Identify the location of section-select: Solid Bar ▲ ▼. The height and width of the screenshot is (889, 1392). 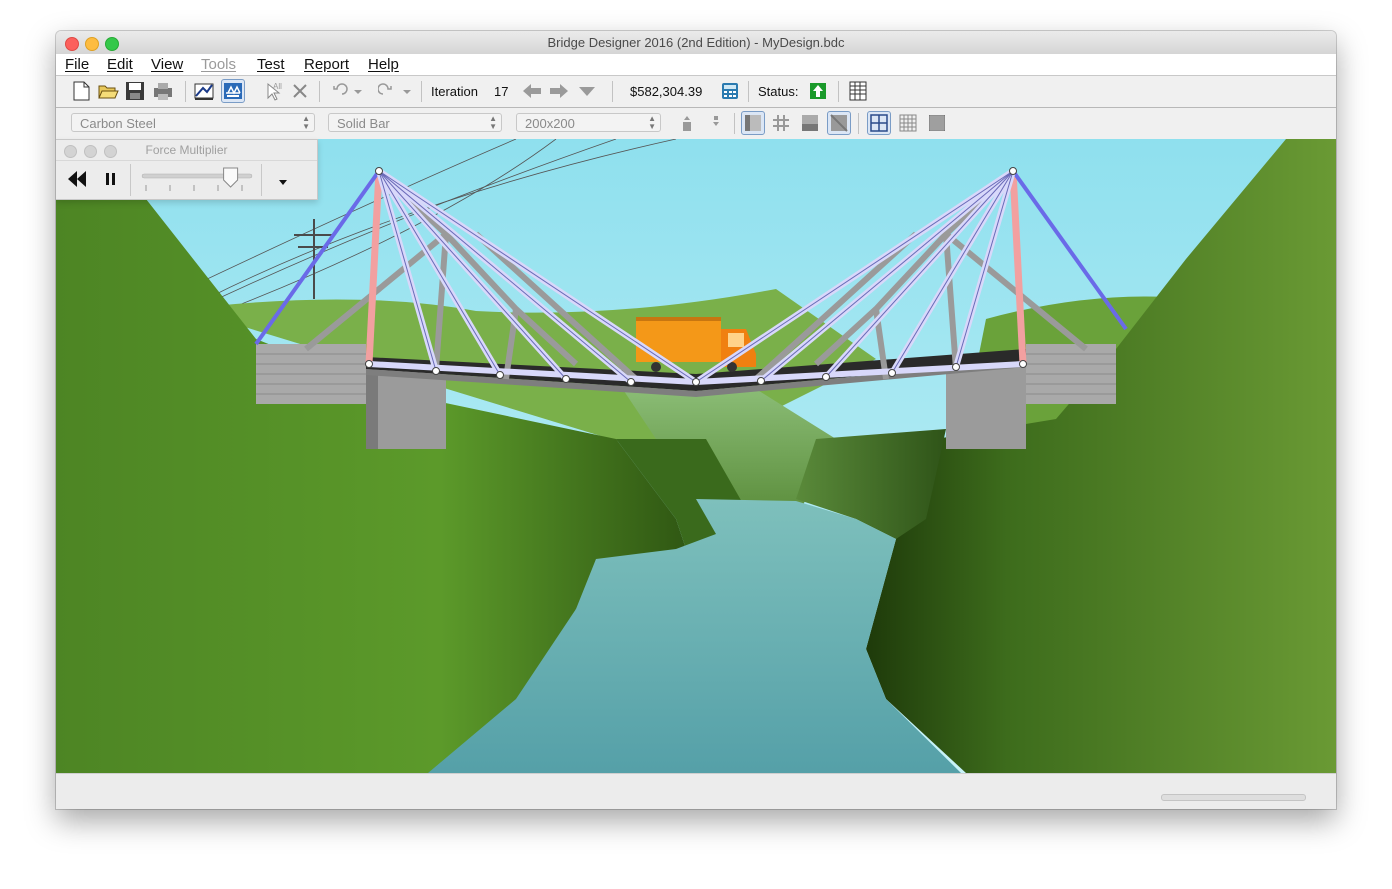
(415, 122).